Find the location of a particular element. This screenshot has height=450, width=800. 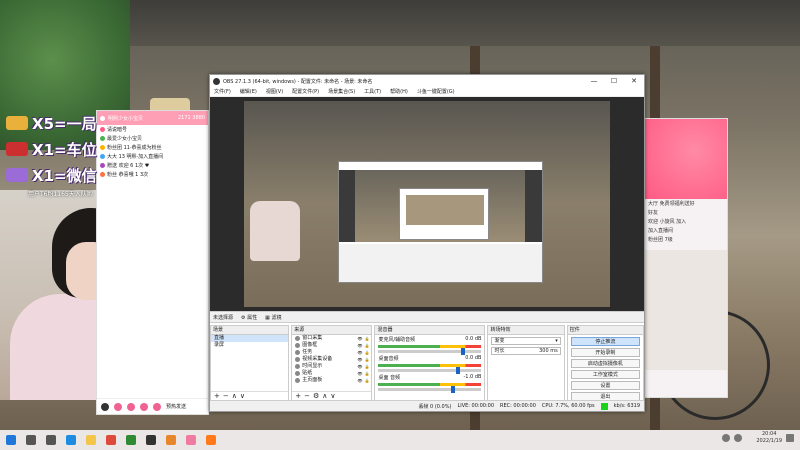

transition-select: 渐变 ▾ is located at coordinates (526, 341).